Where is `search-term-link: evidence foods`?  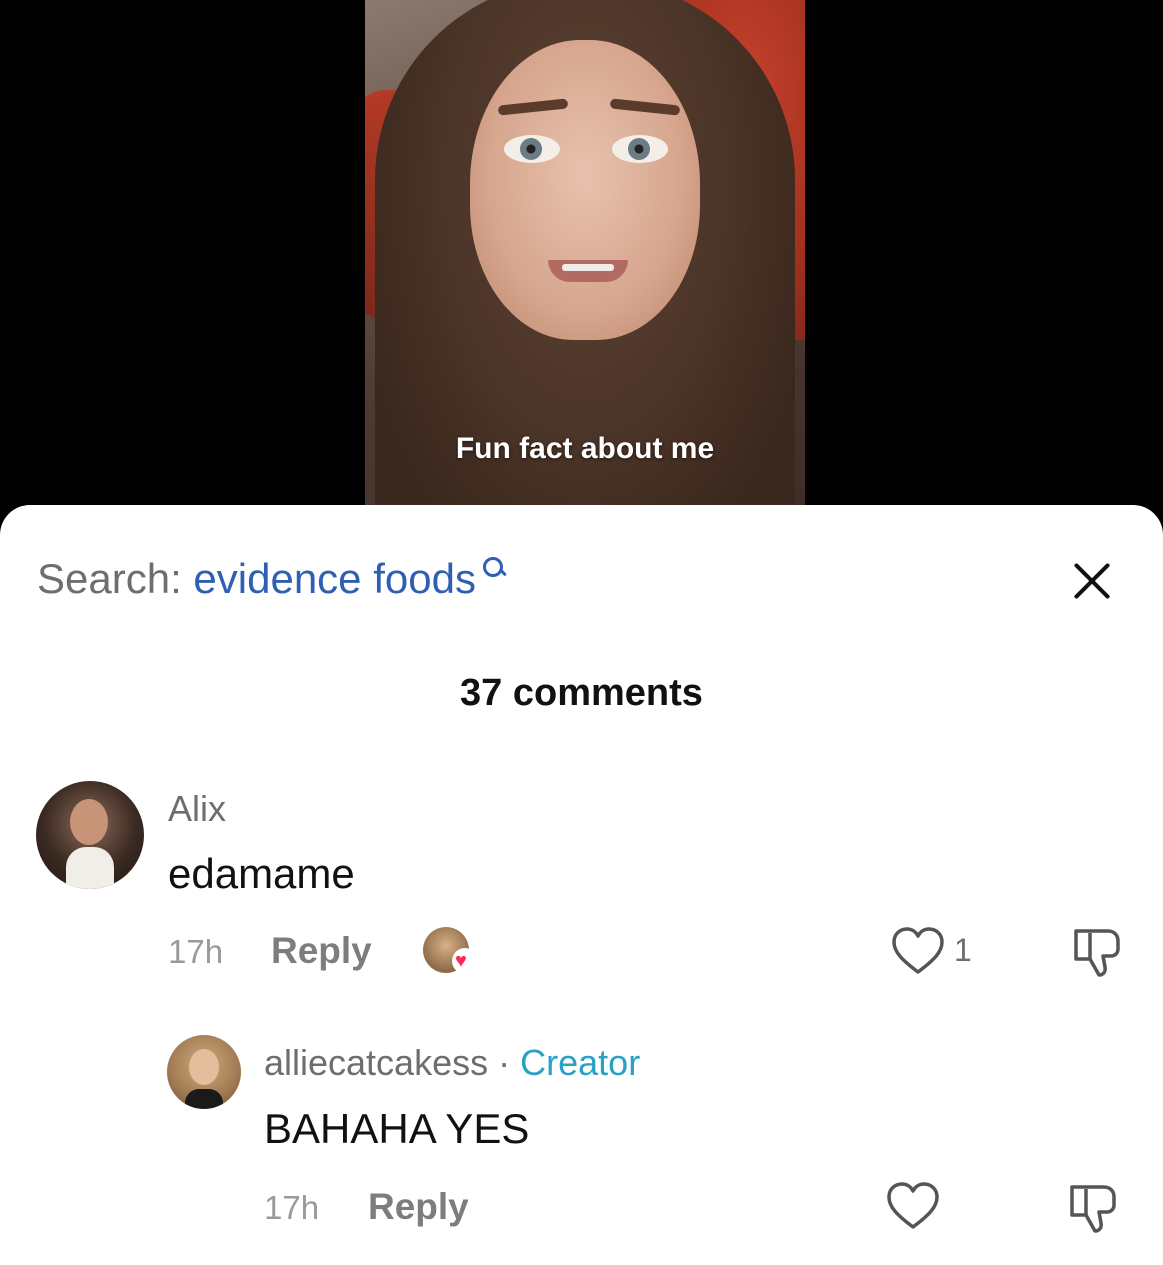
search-term-link: evidence foods is located at coordinates (334, 578).